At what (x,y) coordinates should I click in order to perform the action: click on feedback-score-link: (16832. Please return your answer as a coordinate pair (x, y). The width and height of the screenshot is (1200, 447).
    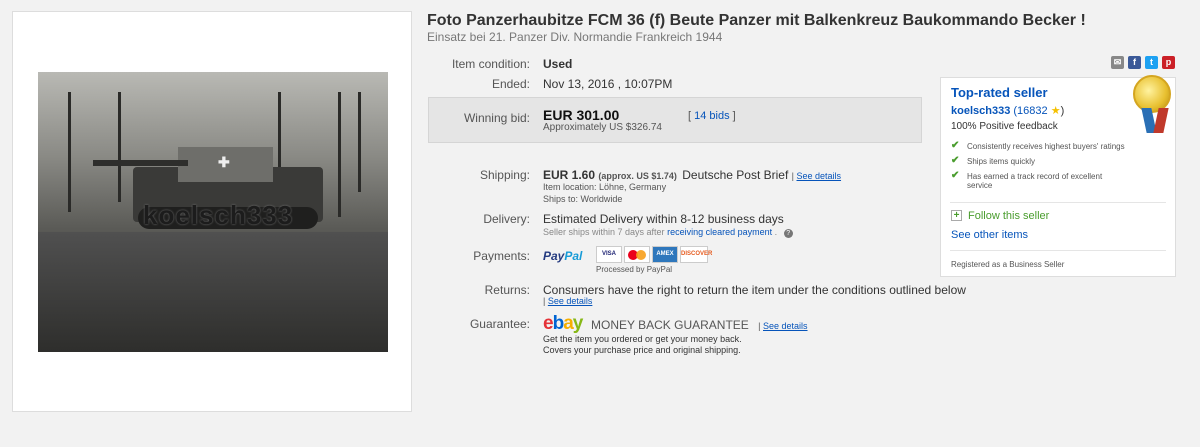
    Looking at the image, I should click on (1030, 111).